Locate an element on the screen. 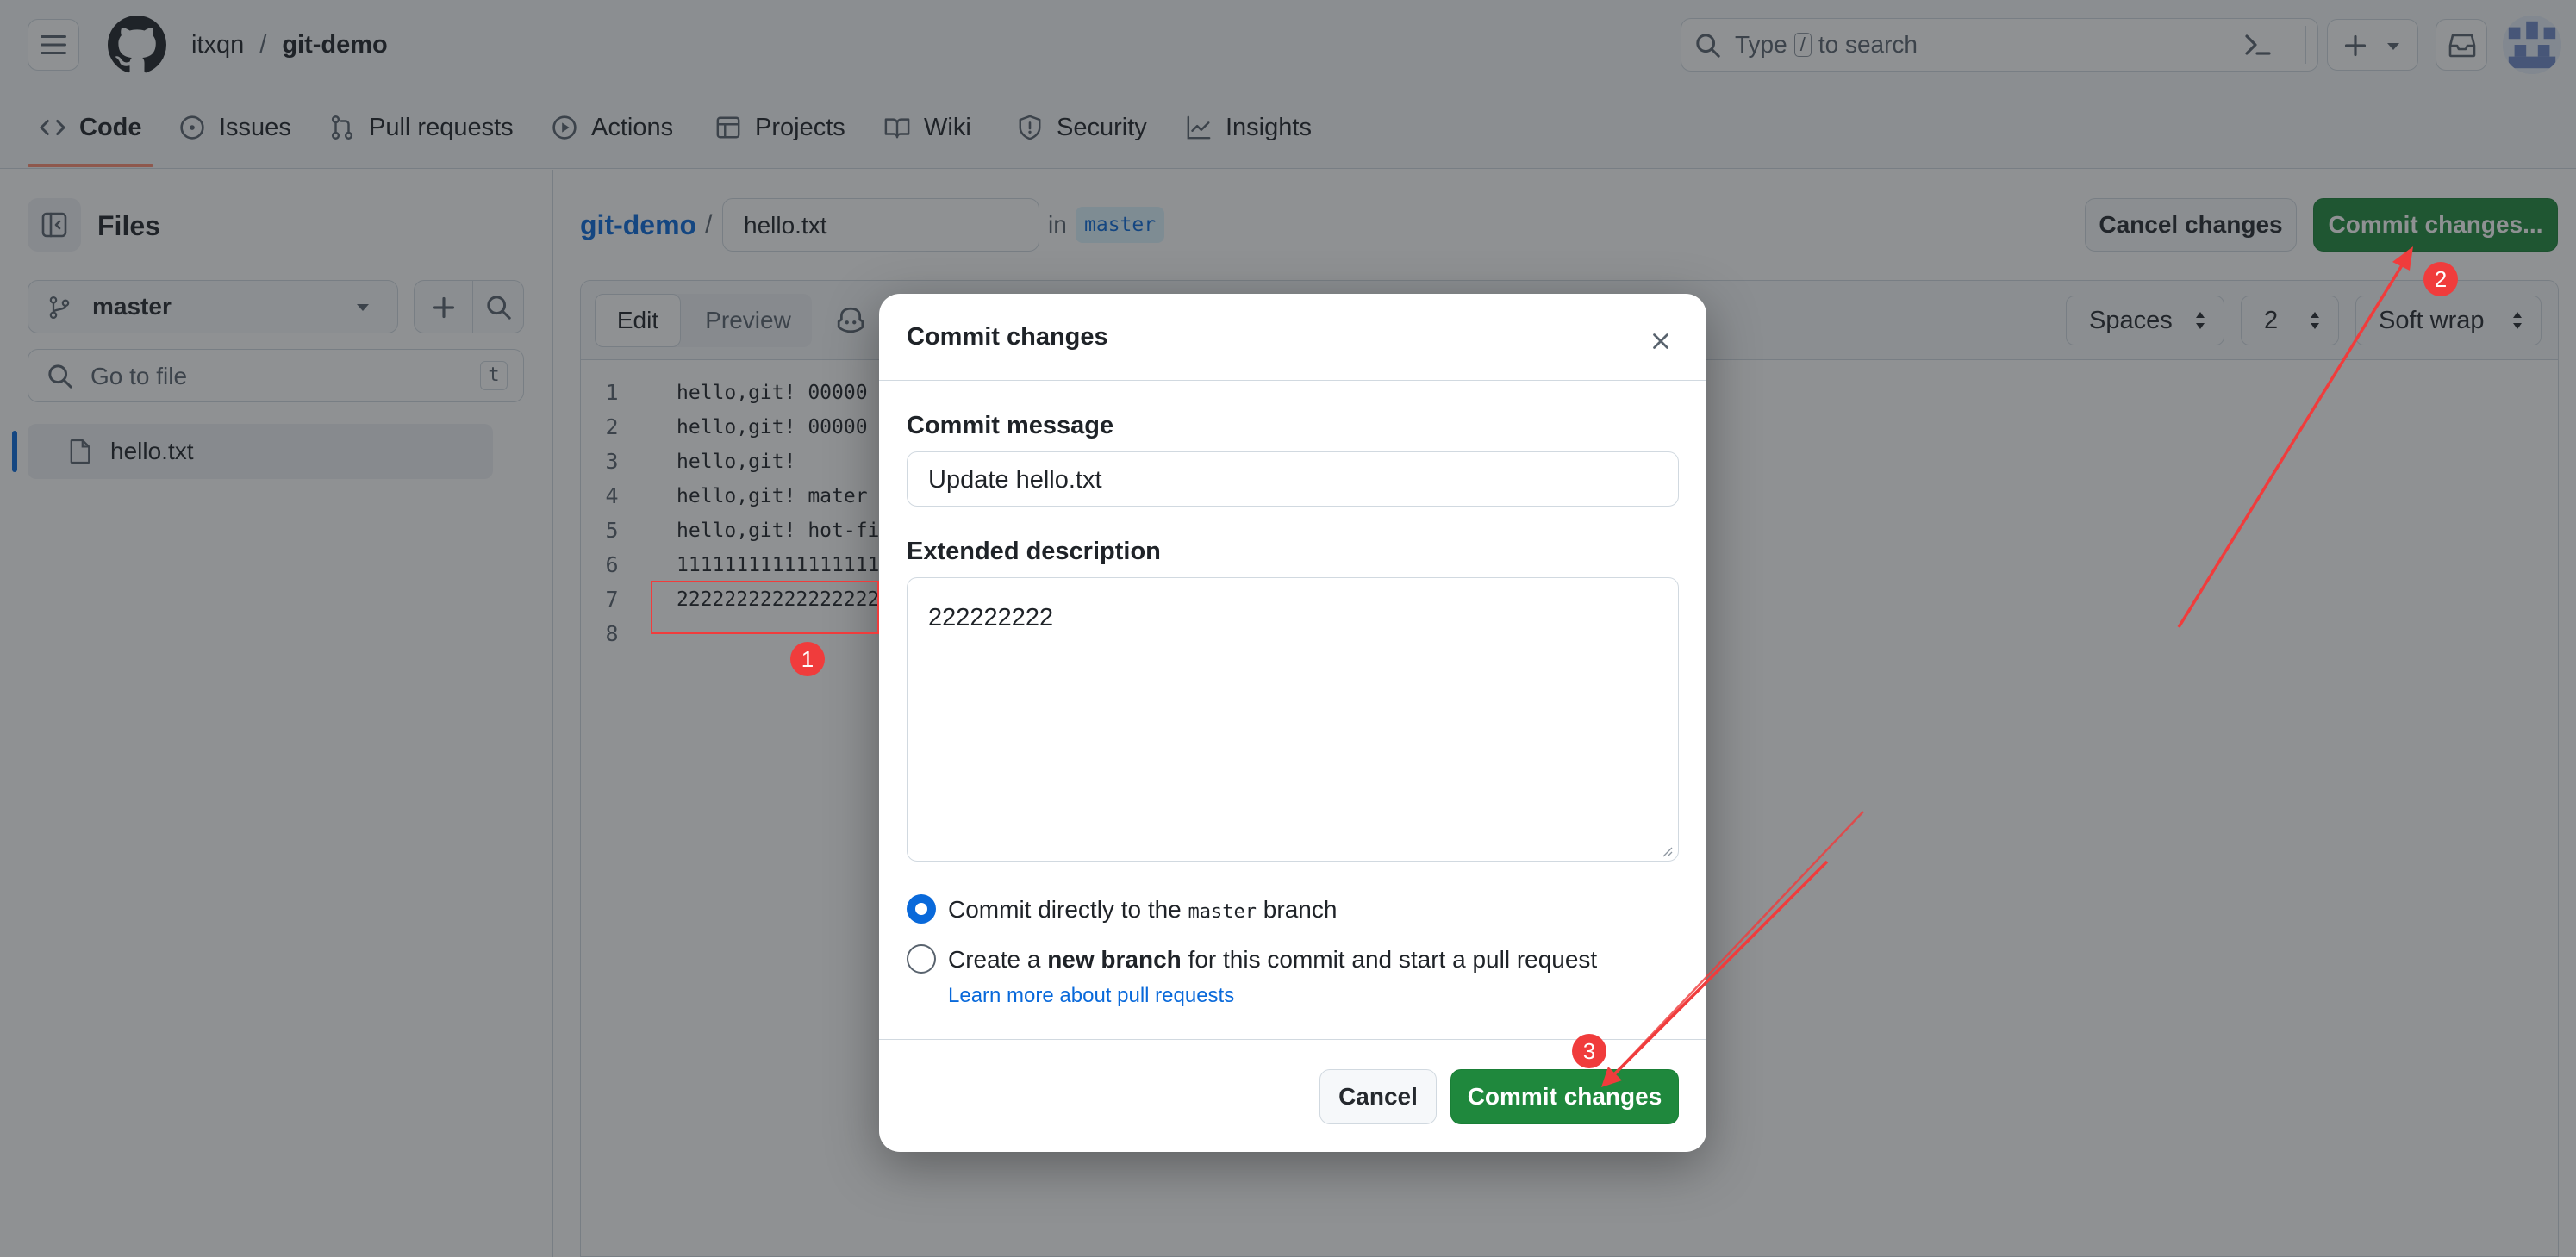  annotation-marker: 3 is located at coordinates (1589, 1051).